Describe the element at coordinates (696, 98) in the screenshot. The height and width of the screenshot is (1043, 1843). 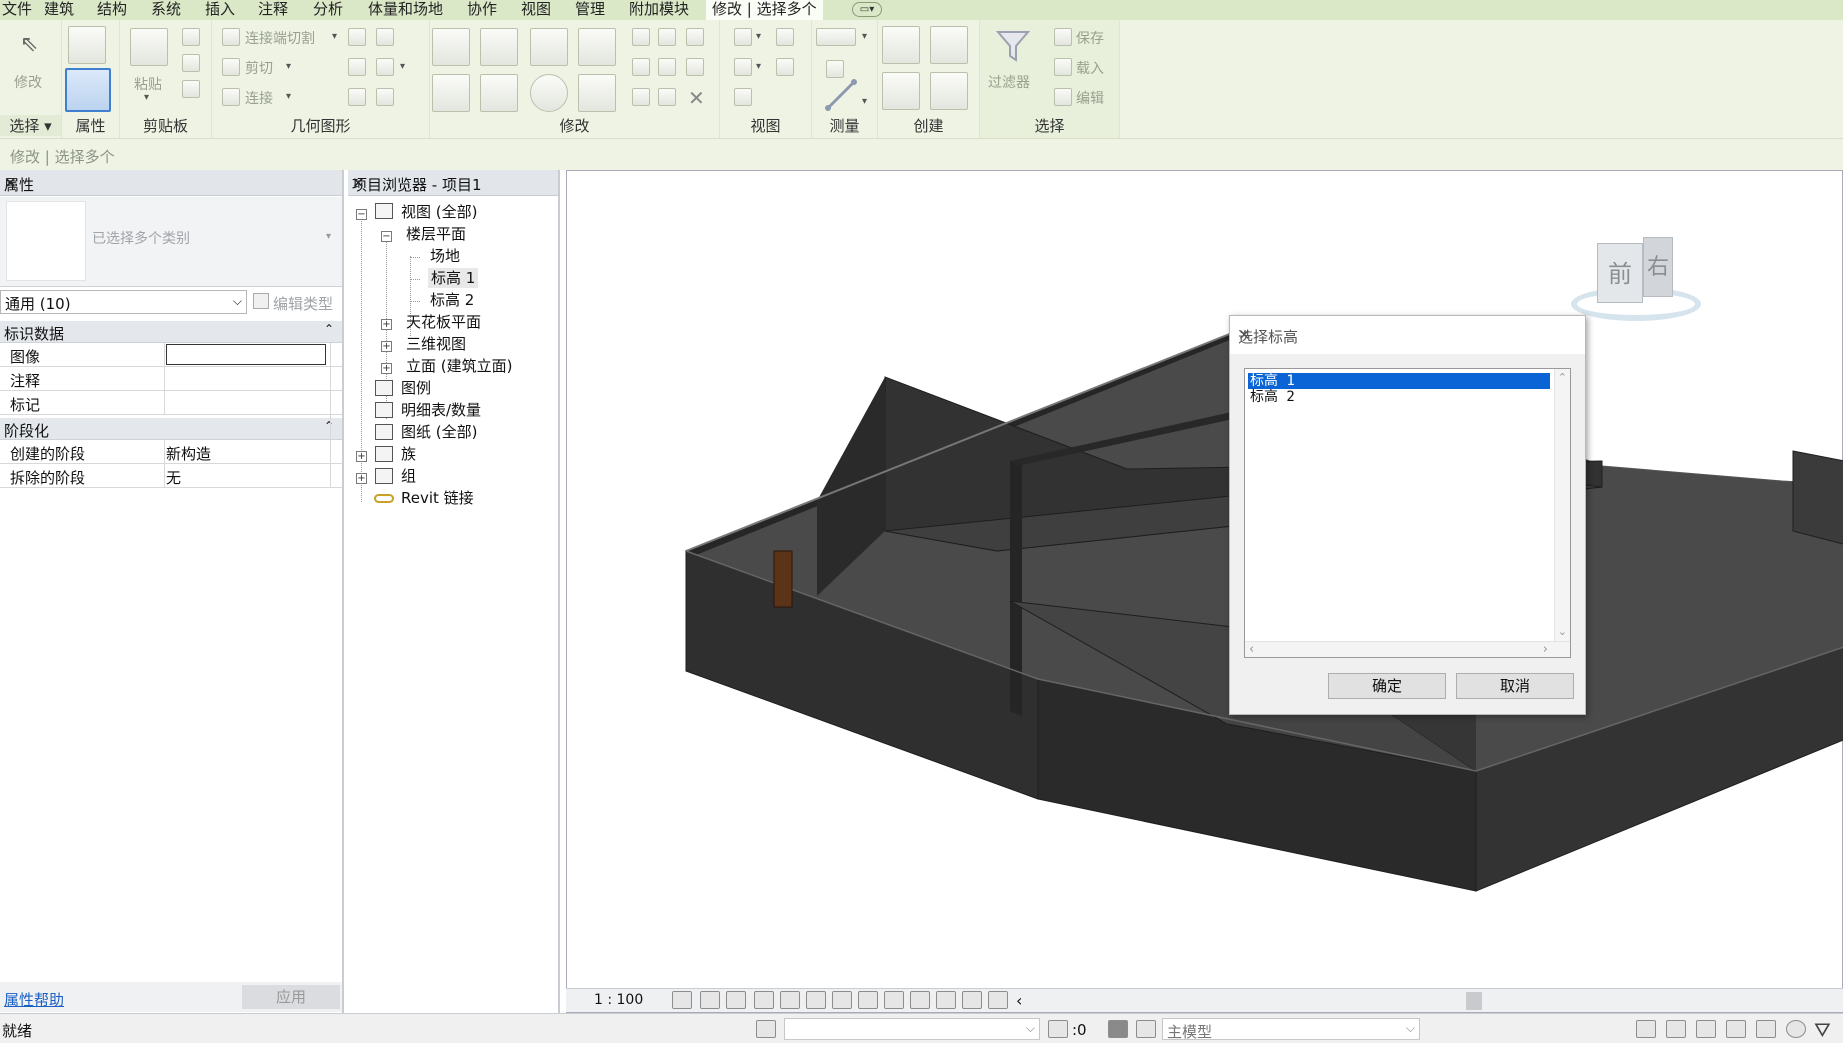
I see `delete-icon: ✕` at that location.